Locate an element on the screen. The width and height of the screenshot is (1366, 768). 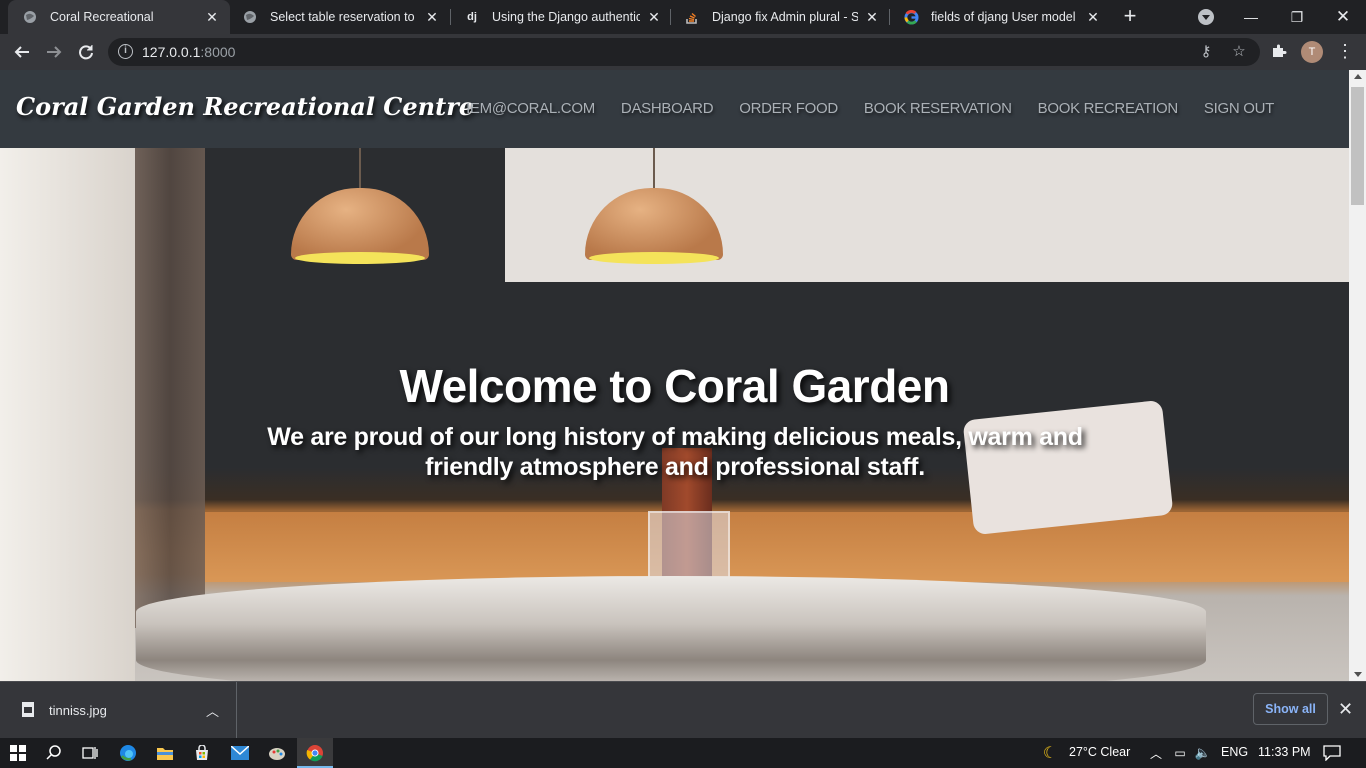
minimize-icon: — is located at coordinates (1251, 17).